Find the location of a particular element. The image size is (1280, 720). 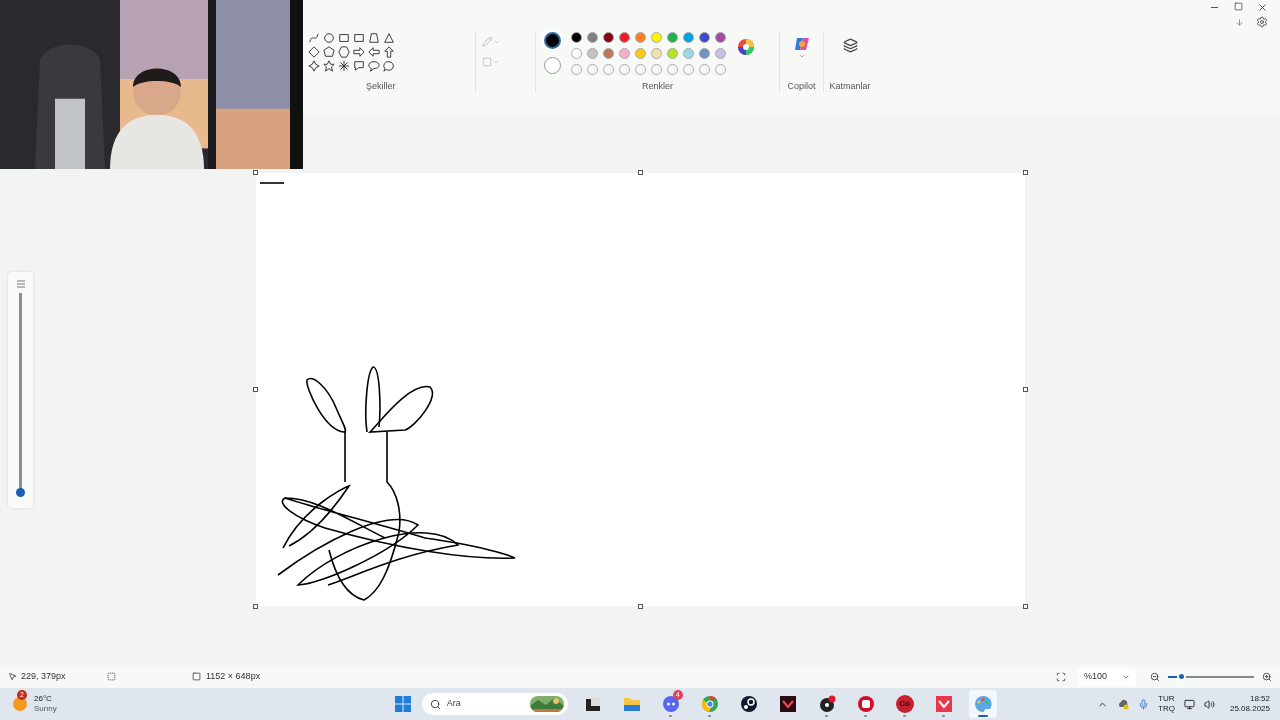

zoom-value: %100 is located at coordinates (1096, 676).